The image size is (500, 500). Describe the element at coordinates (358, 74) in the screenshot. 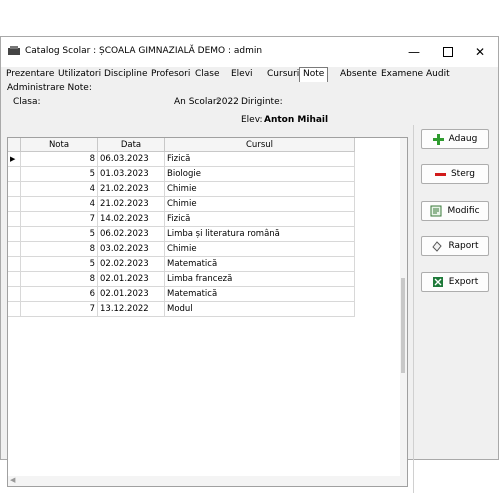

I see `tab-absente: Absente` at that location.